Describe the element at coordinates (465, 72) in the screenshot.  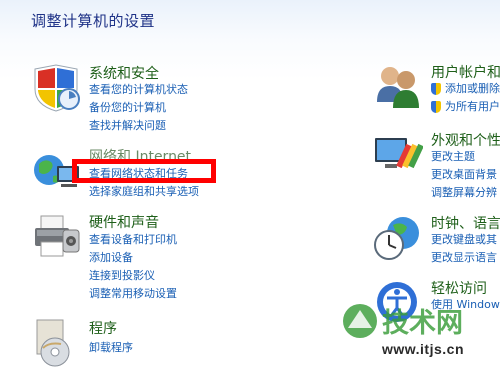
I see `category-title: 用户帐户和` at that location.